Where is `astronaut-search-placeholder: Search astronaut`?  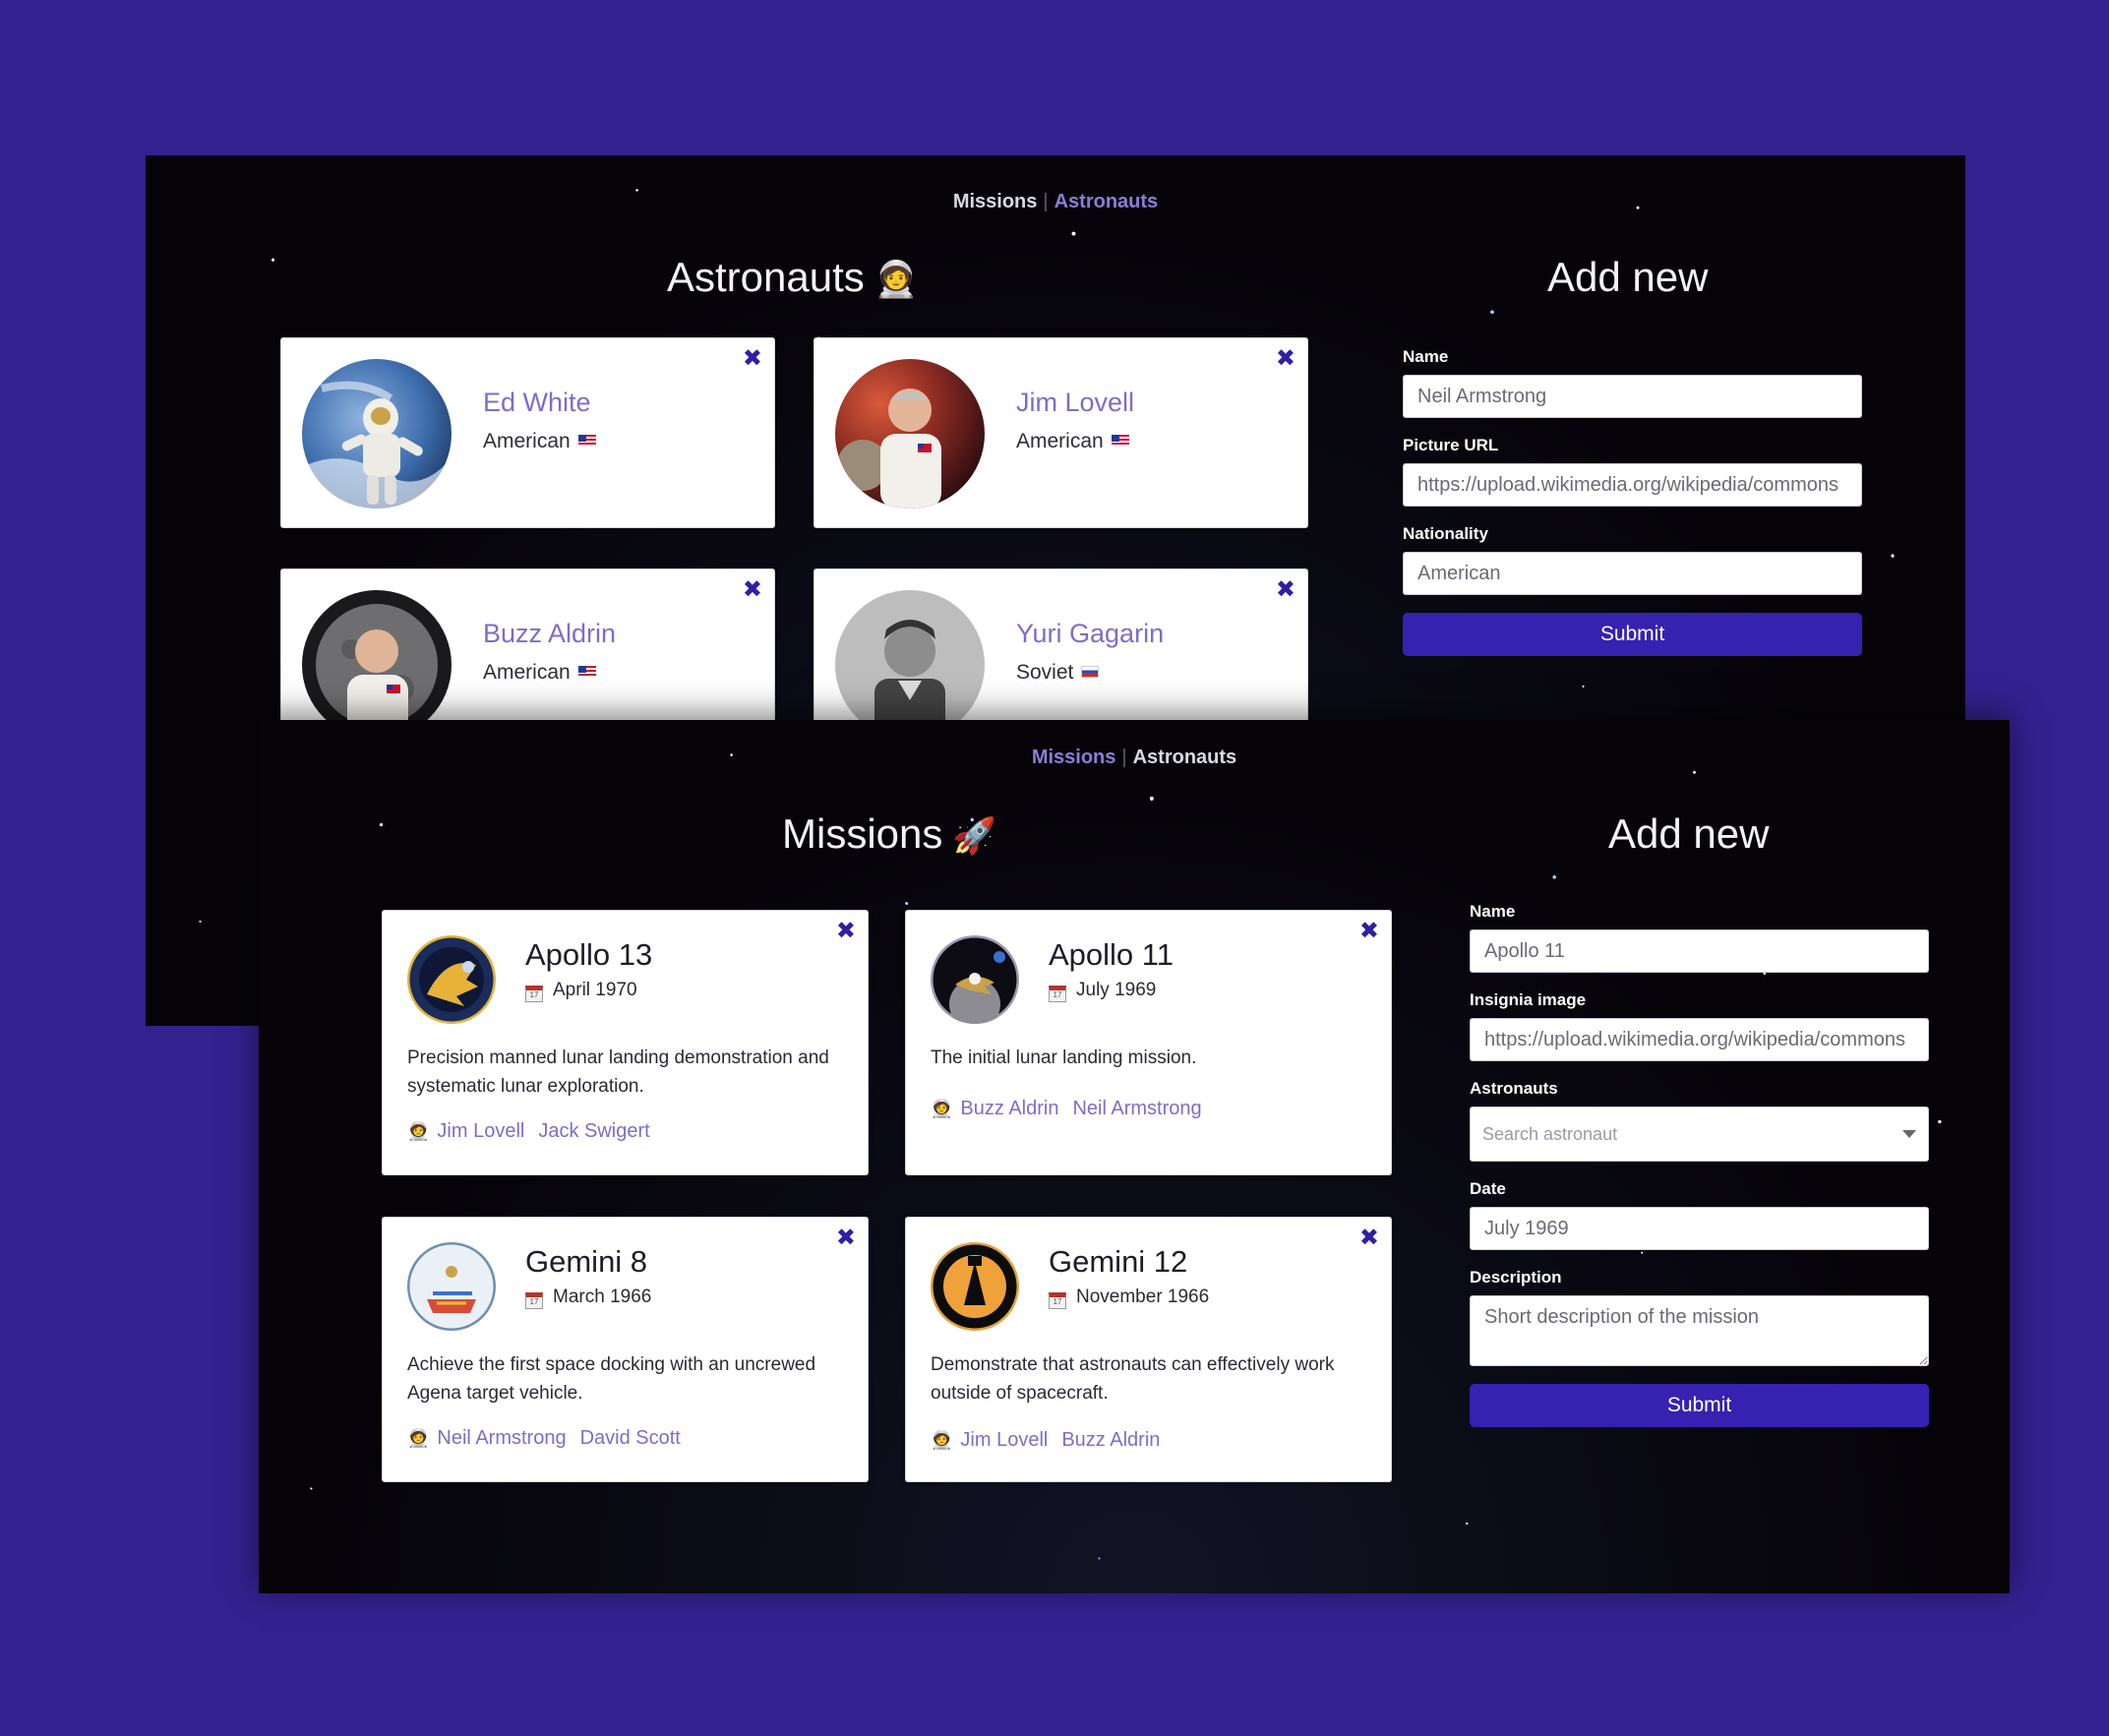 astronaut-search-placeholder: Search astronaut is located at coordinates (1550, 1133).